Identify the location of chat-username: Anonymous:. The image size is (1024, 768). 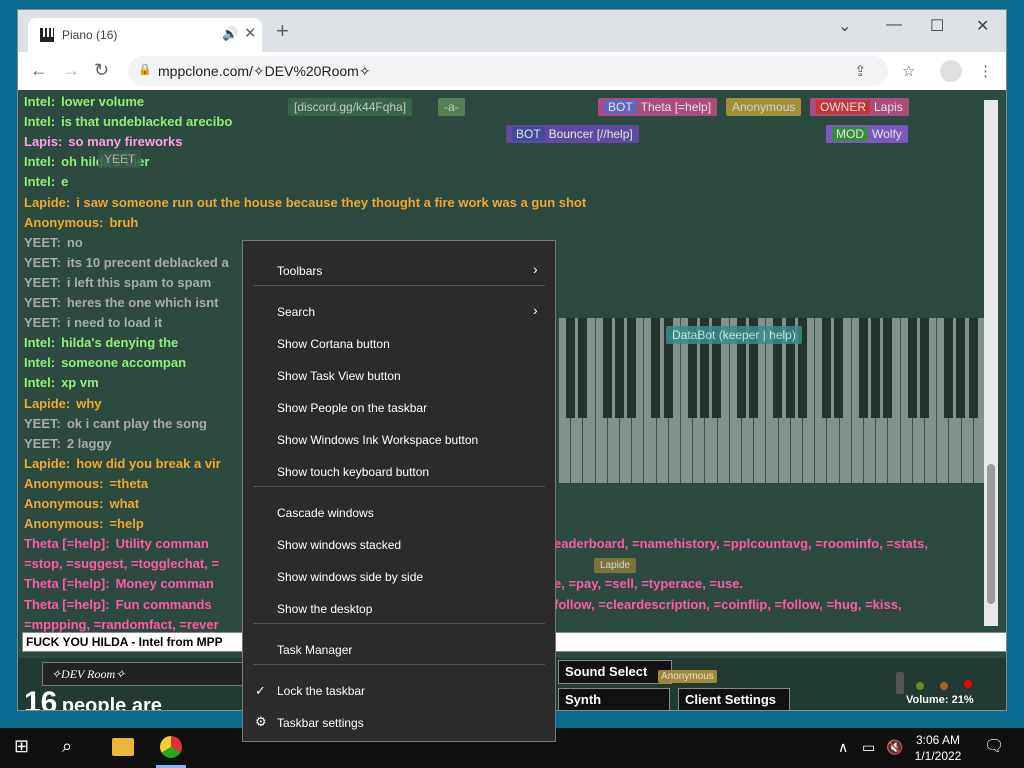
(64, 503).